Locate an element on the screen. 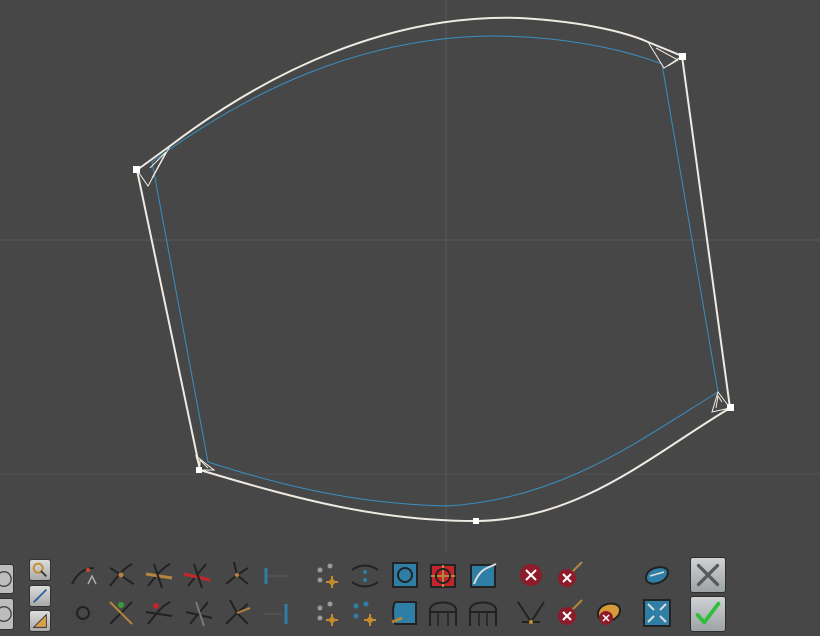 The width and height of the screenshot is (820, 636). ruler-angle-icon is located at coordinates (39, 620).